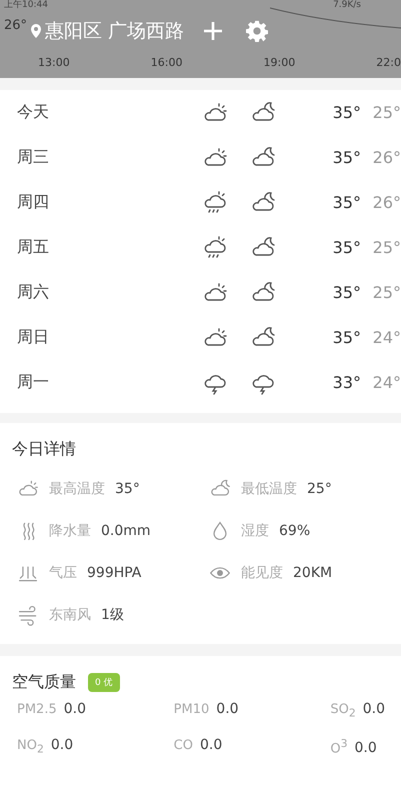 This screenshot has height=788, width=401. Describe the element at coordinates (280, 62) in the screenshot. I see `hour-label: 19:00` at that location.